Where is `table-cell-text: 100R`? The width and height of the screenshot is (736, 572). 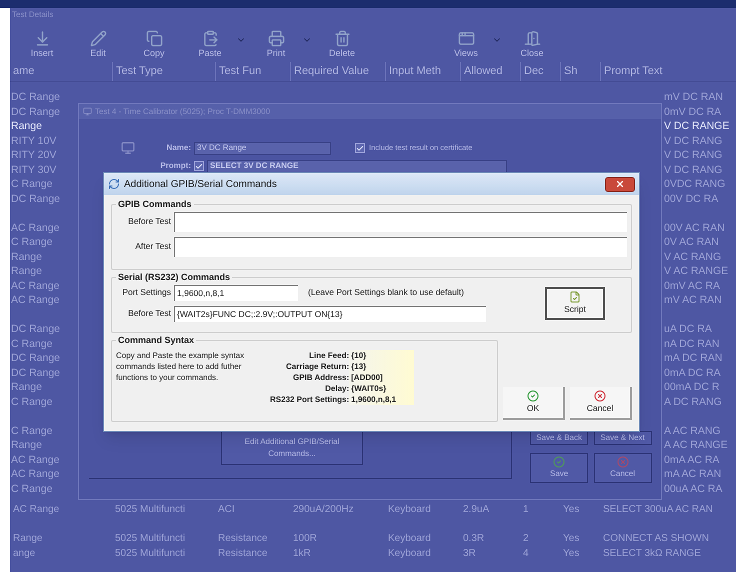
table-cell-text: 100R is located at coordinates (305, 539).